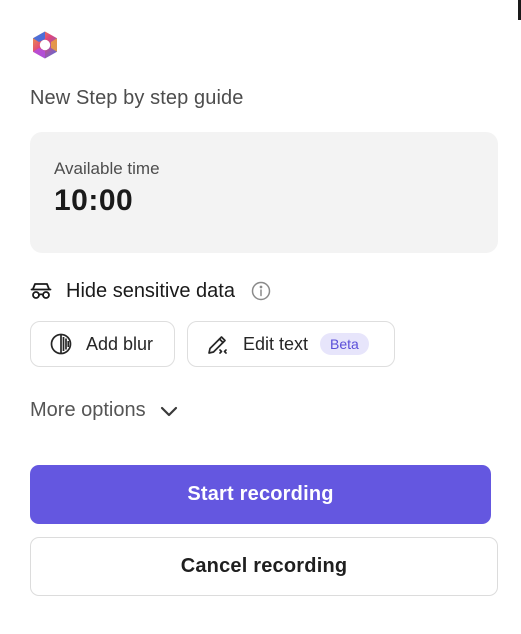 Image resolution: width=521 pixels, height=634 pixels. Describe the element at coordinates (107, 168) in the screenshot. I see `available-time-label: Available time` at that location.